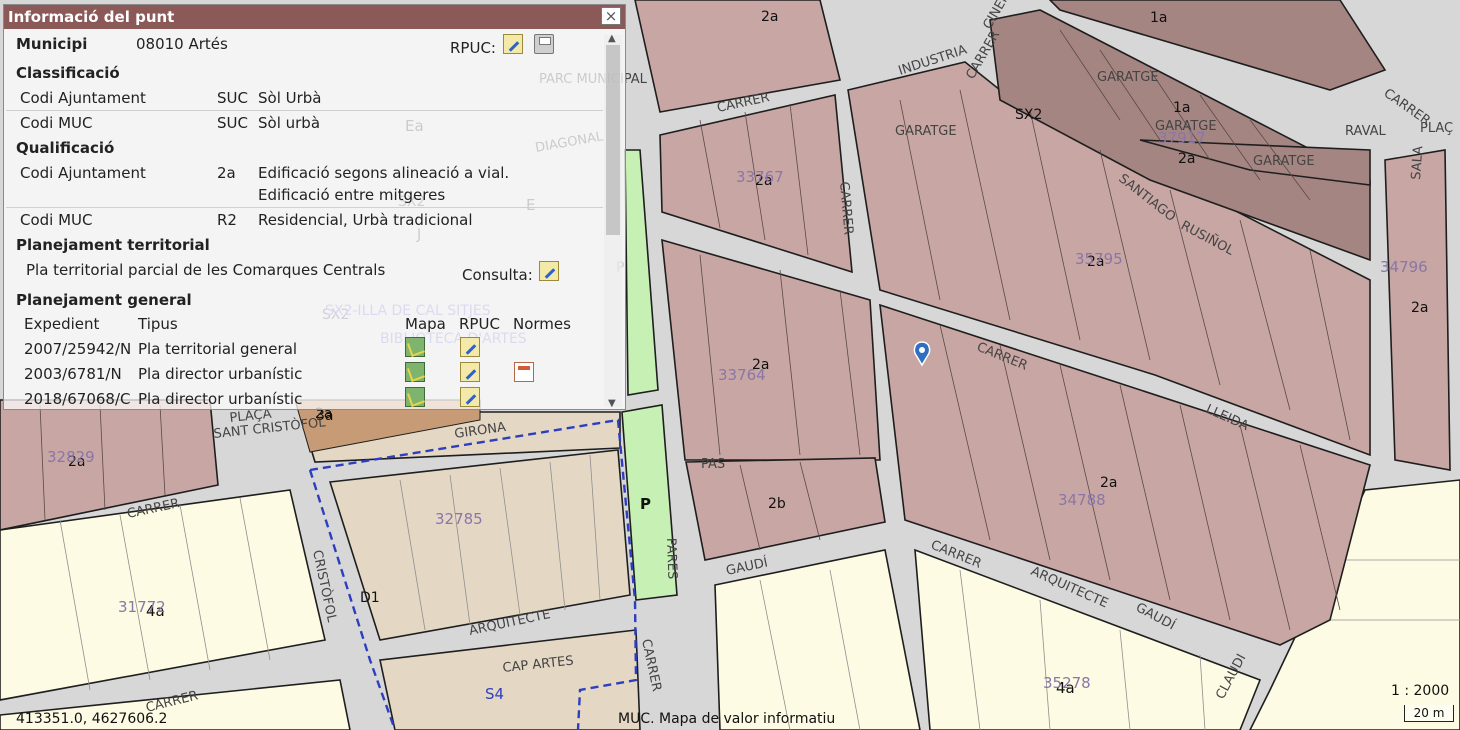 The height and width of the screenshot is (730, 1460). What do you see at coordinates (425, 324) in the screenshot?
I see `col-header-mapa: Mapa` at bounding box center [425, 324].